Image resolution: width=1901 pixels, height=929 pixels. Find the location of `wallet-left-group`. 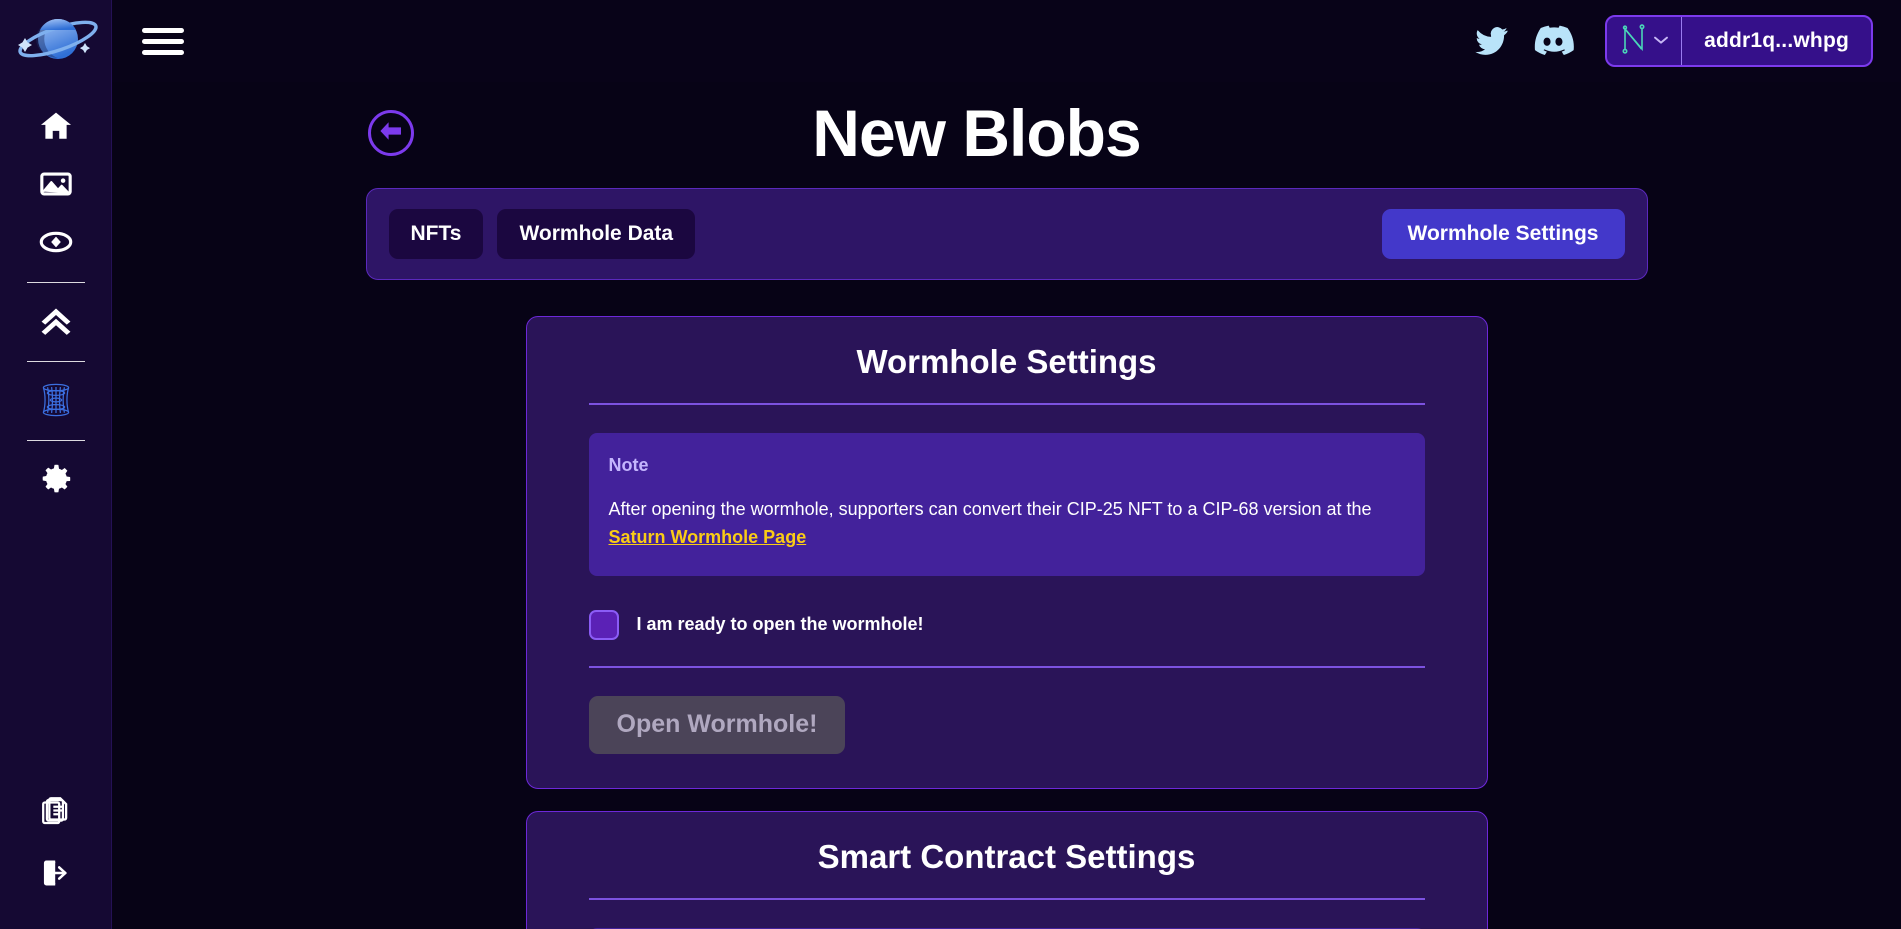

wallet-left-group is located at coordinates (1645, 41).